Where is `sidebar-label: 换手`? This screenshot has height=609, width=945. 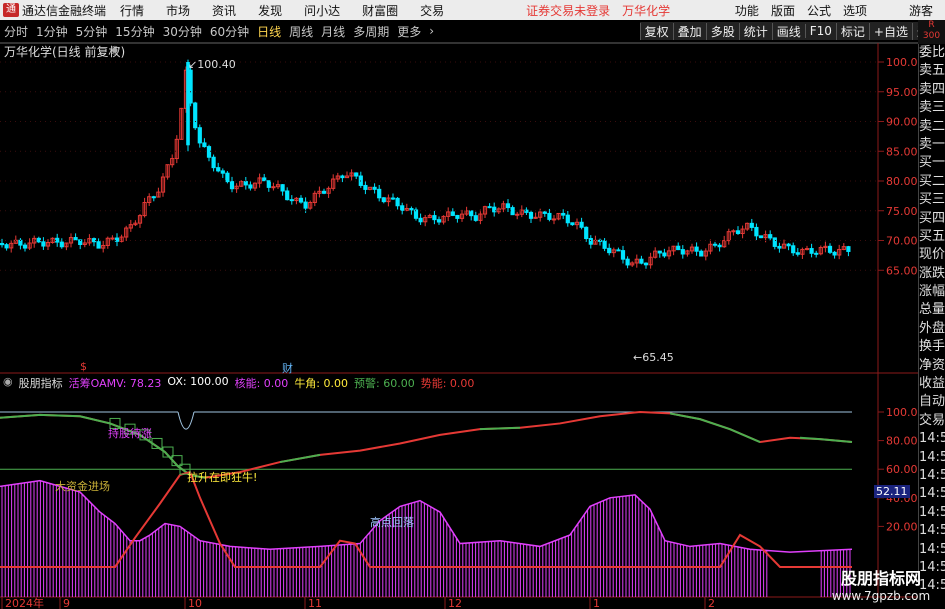
sidebar-label: 换手 is located at coordinates (932, 347).